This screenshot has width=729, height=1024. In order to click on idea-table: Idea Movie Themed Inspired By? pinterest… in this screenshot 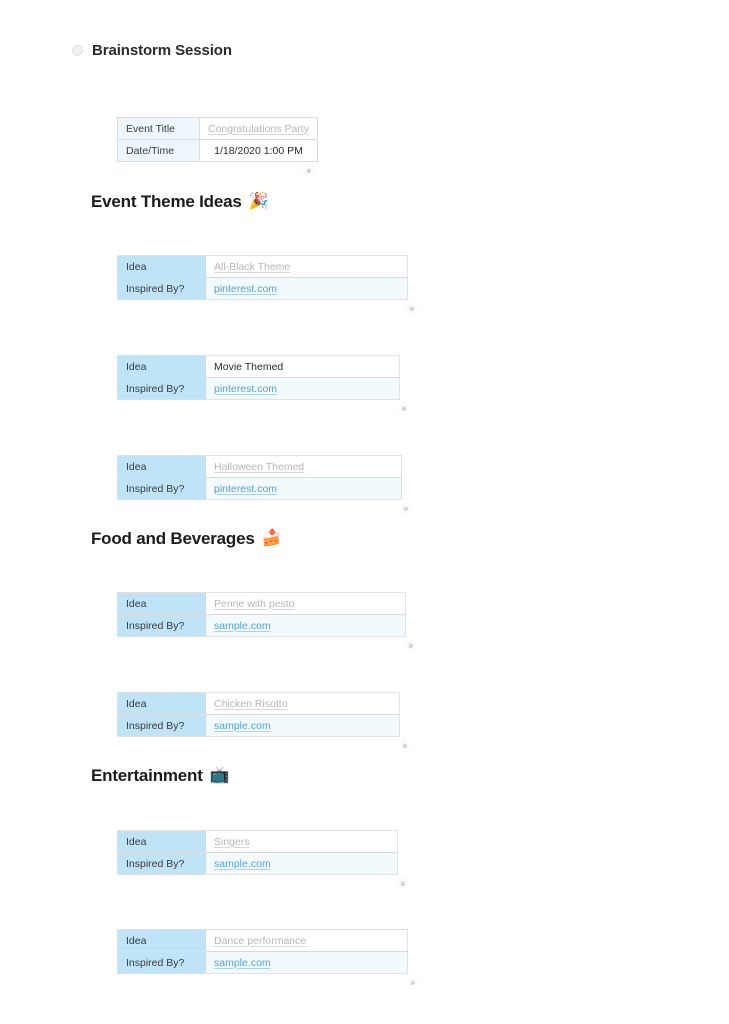, I will do `click(258, 377)`.